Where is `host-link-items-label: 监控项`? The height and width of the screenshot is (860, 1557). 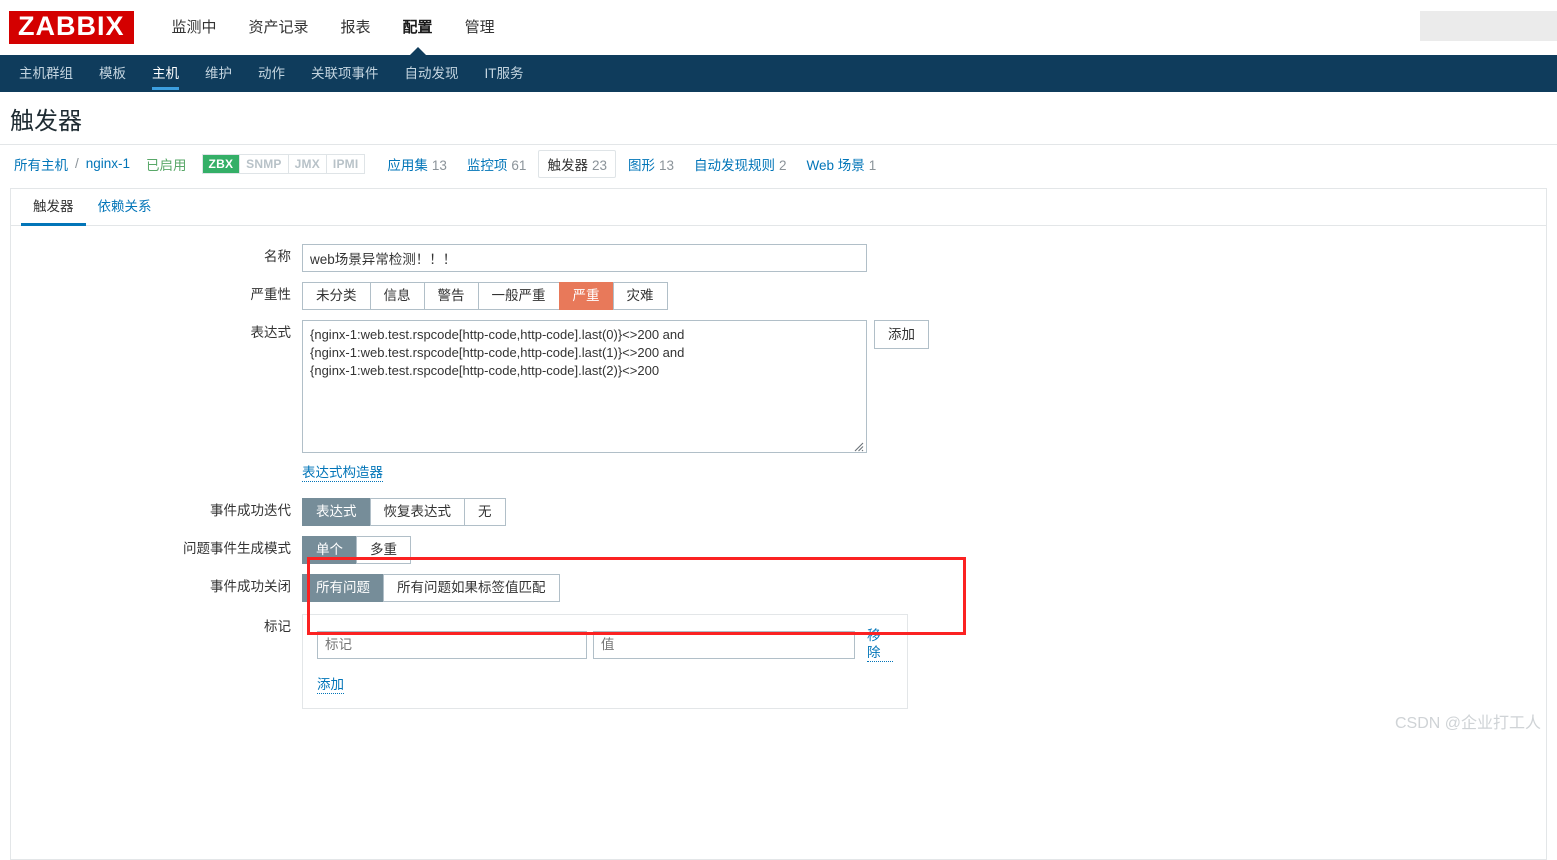 host-link-items-label: 监控项 is located at coordinates (487, 165).